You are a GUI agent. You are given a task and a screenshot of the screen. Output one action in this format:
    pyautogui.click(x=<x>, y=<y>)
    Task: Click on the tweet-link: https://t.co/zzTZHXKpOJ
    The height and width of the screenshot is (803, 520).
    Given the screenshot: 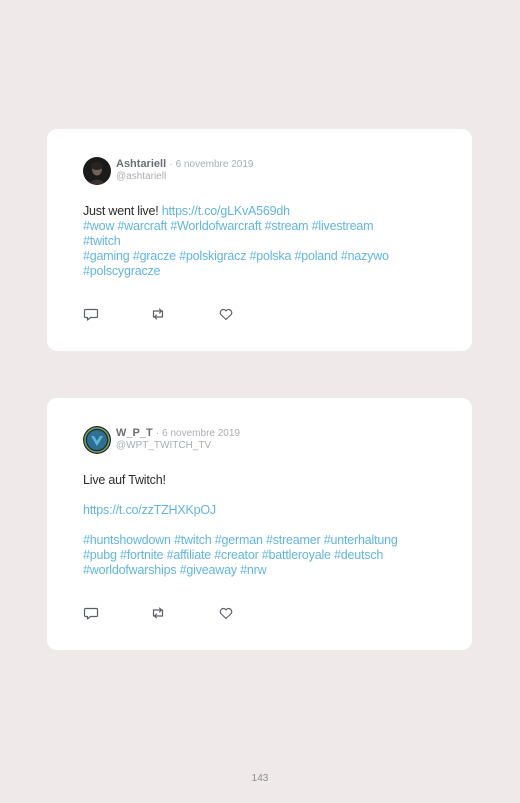 What is the action you would take?
    pyautogui.click(x=263, y=510)
    